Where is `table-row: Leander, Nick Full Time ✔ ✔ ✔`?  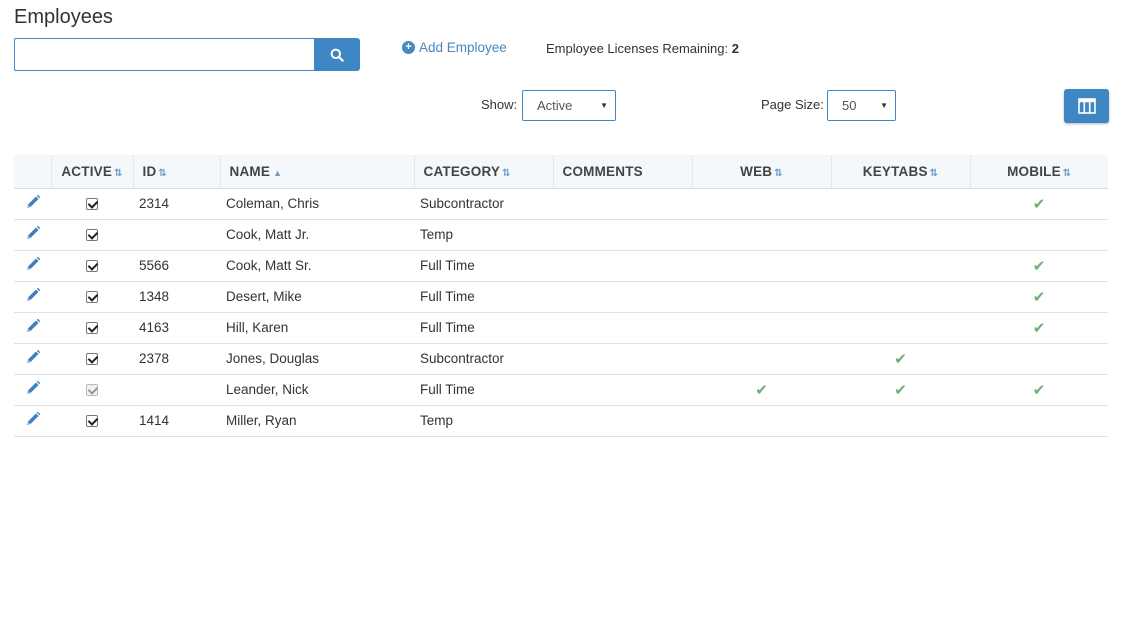 table-row: Leander, Nick Full Time ✔ ✔ ✔ is located at coordinates (561, 389).